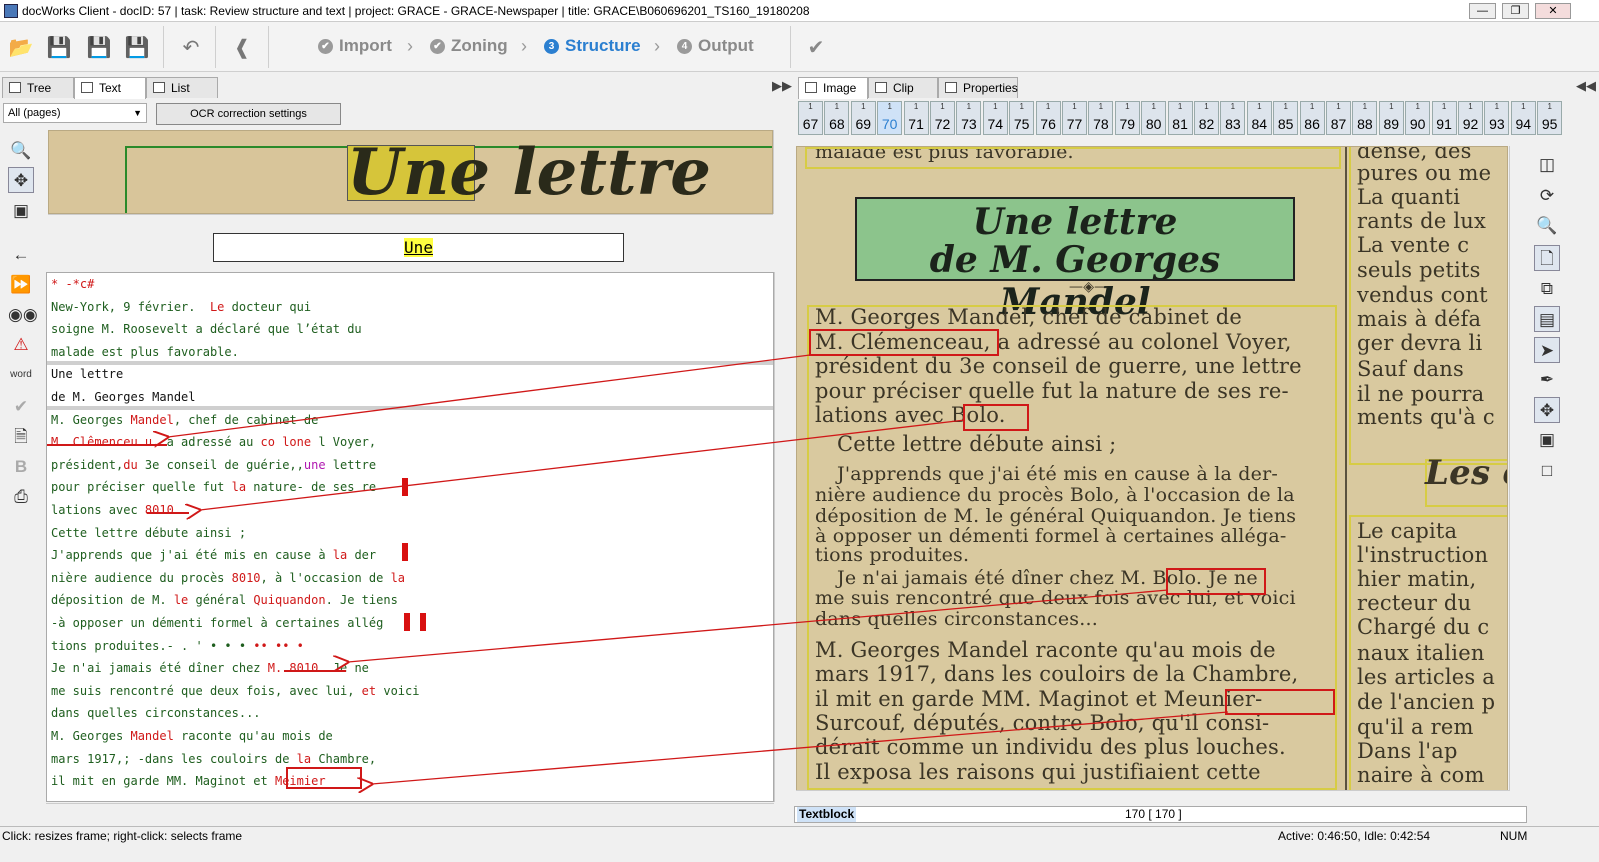 This screenshot has height=862, width=1599. Describe the element at coordinates (1127, 118) in the screenshot. I see `page-thumb-79: 1 79` at that location.